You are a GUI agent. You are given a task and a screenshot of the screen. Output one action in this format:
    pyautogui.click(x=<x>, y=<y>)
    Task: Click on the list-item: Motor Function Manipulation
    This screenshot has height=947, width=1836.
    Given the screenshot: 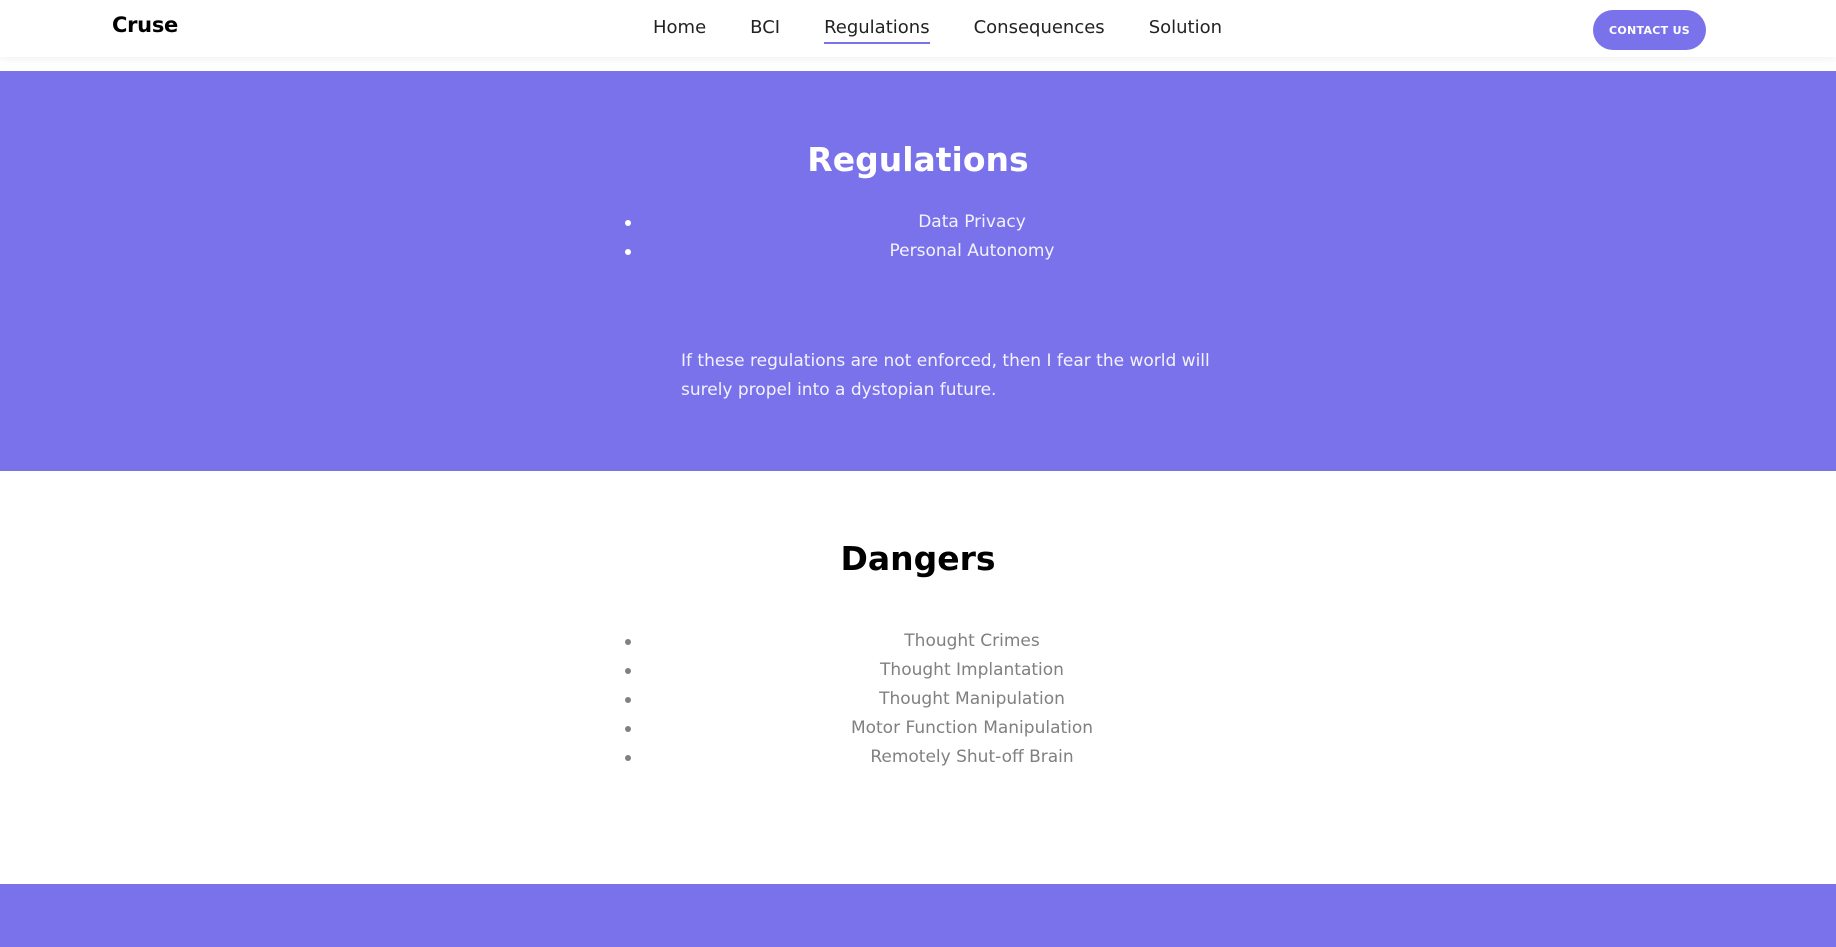 What is the action you would take?
    pyautogui.click(x=939, y=728)
    